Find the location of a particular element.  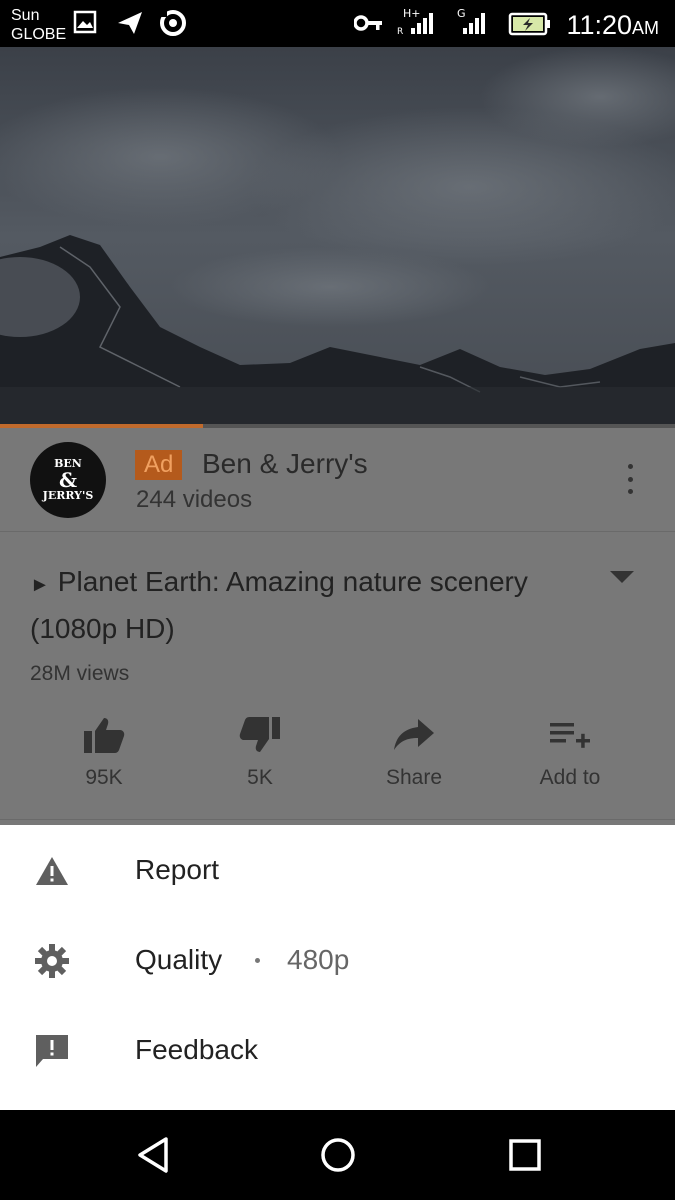

clock-ampm: AM is located at coordinates (645, 28).